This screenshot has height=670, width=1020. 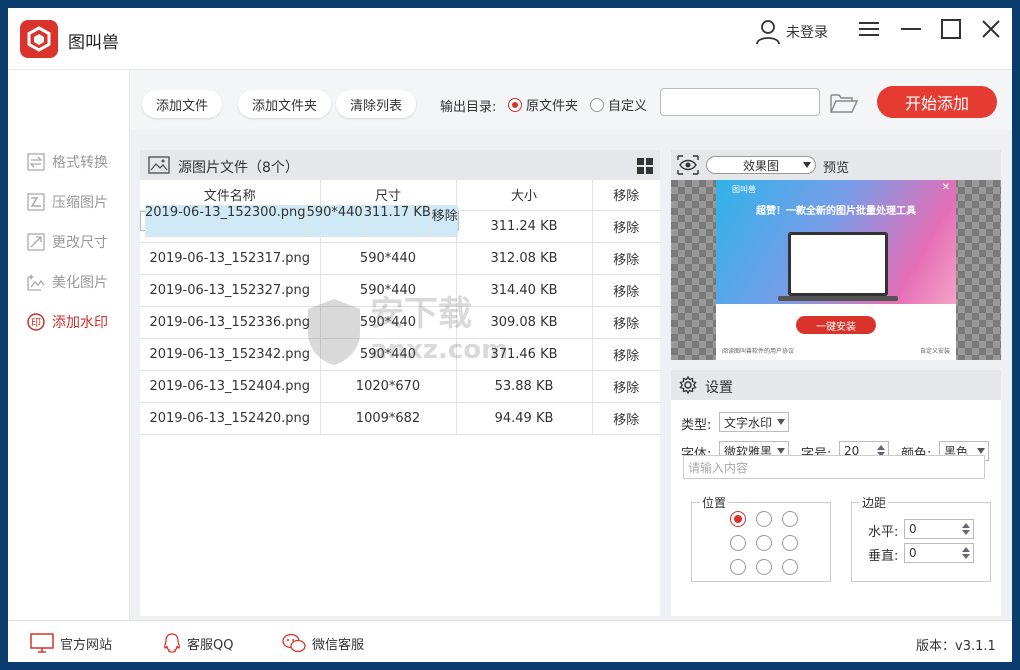 I want to click on sidebar-item-watermark: 印 添加水印, so click(x=67, y=322).